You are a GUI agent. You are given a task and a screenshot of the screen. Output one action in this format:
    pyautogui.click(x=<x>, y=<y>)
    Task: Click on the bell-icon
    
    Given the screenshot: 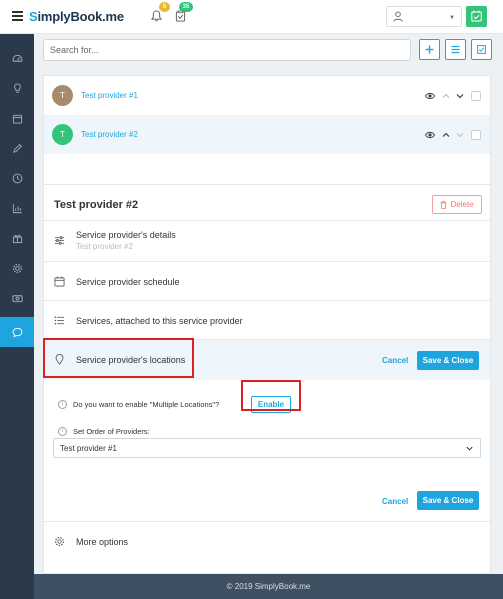 What is the action you would take?
    pyautogui.click(x=156, y=16)
    